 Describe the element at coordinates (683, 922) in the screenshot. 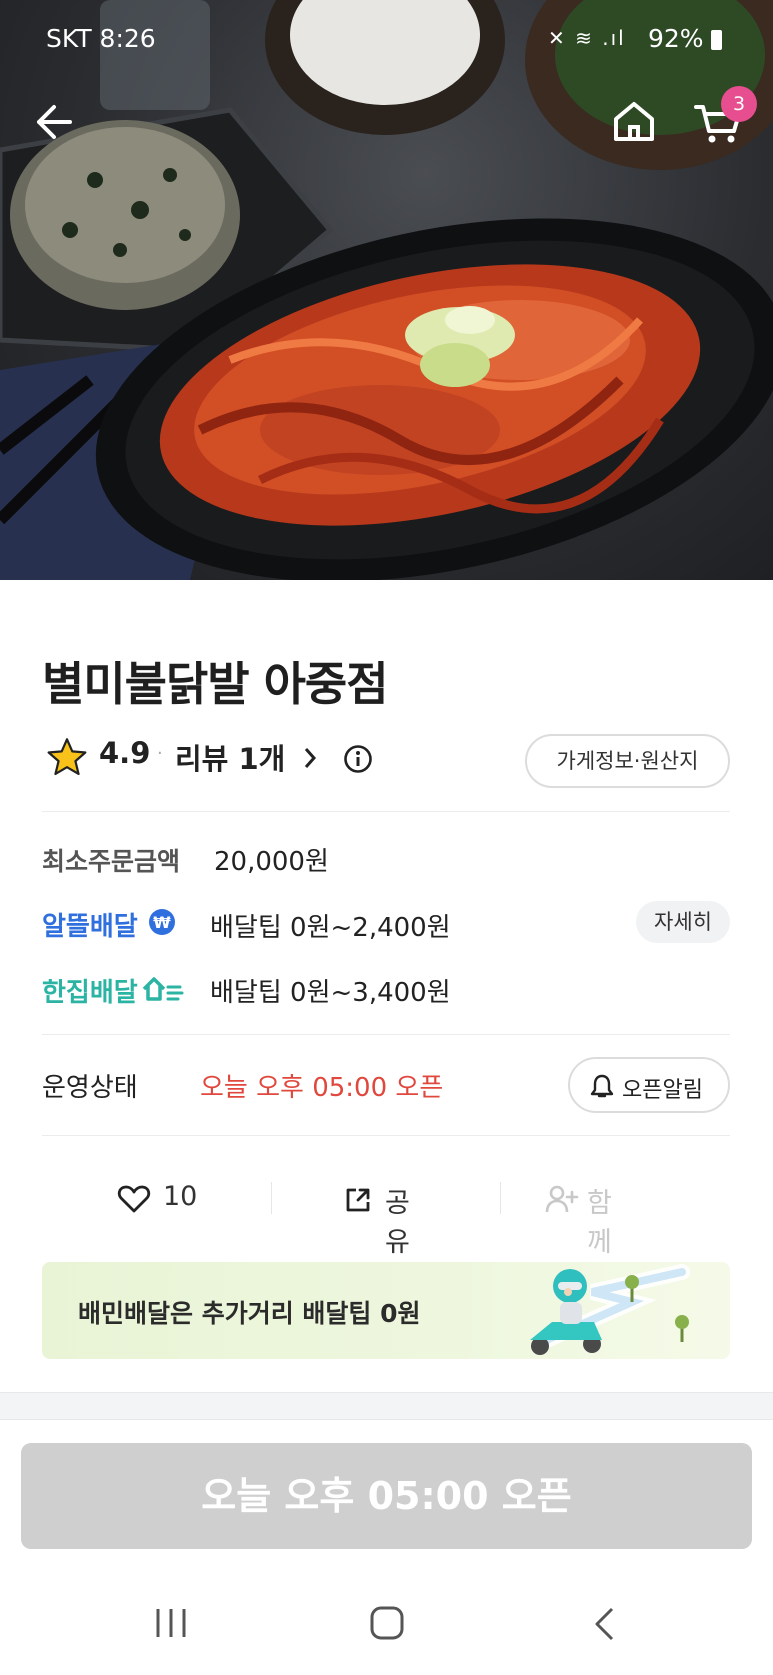

I see `delivery-details-button: 자세히` at that location.